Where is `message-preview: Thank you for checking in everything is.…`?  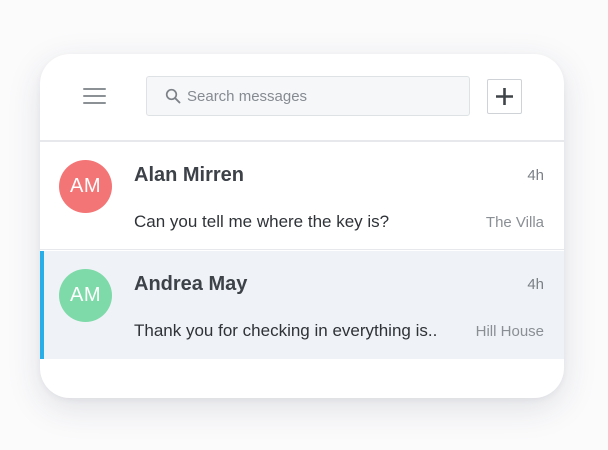
message-preview: Thank you for checking in everything is.… is located at coordinates (286, 330).